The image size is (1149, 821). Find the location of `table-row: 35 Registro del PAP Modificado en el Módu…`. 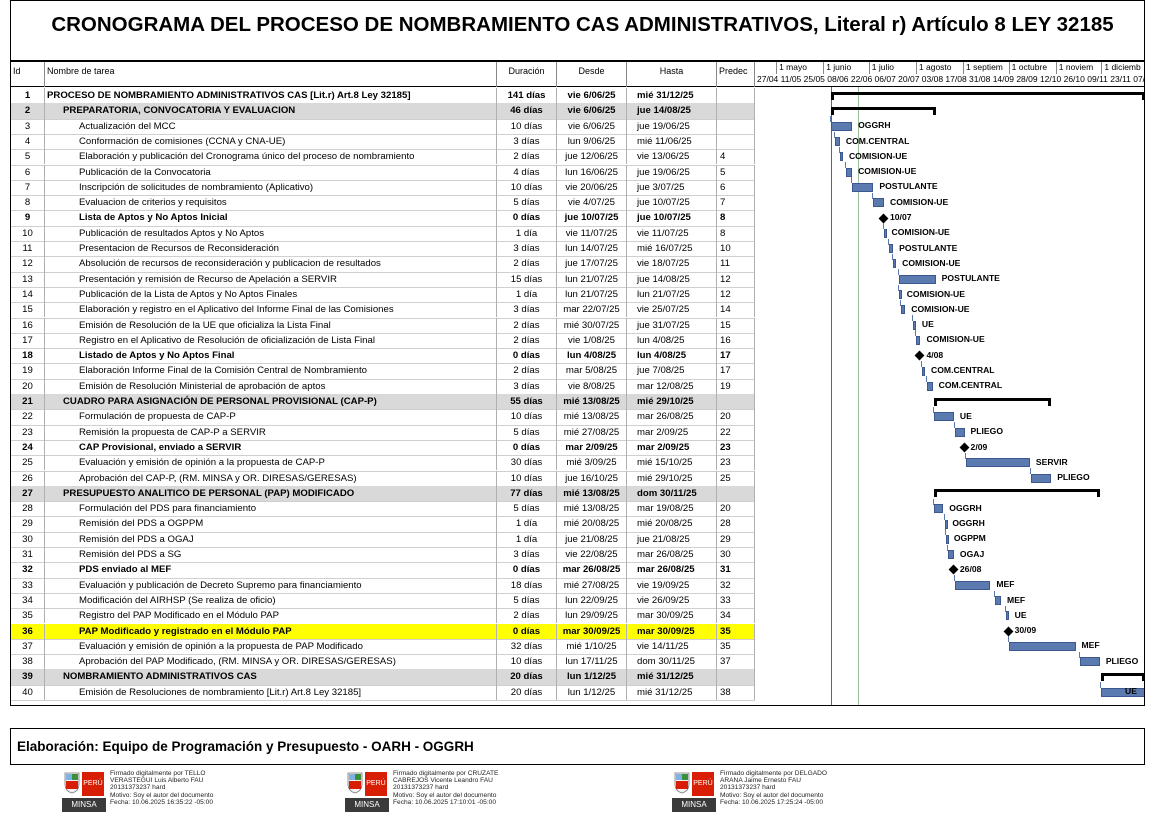

table-row: 35 Registro del PAP Modificado en el Módu… is located at coordinates (383, 616).